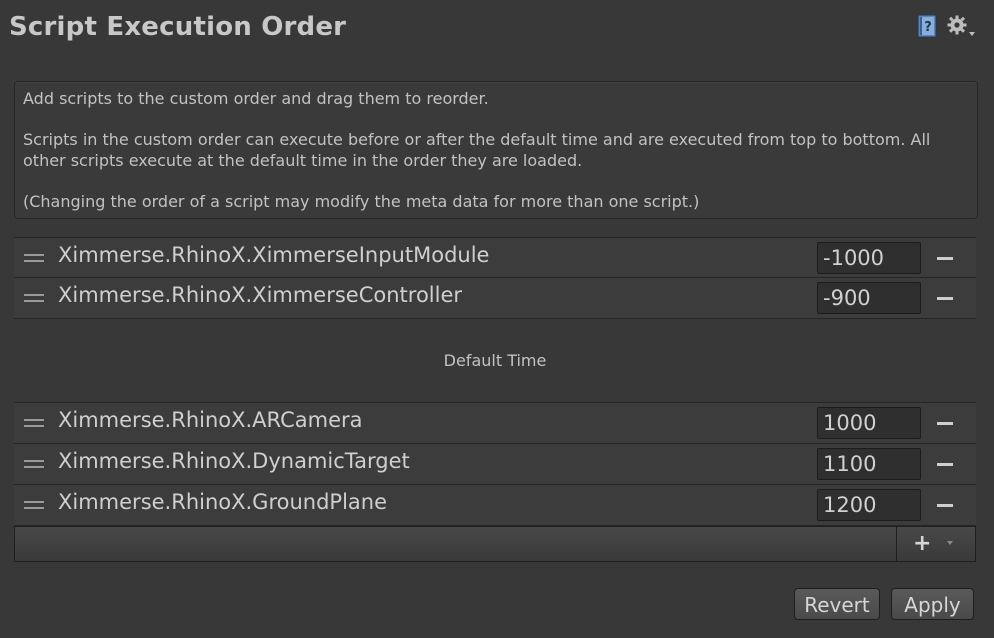  Describe the element at coordinates (495, 464) in the screenshot. I see `list-item: Ximmerse.RhinoX.DynamicTarget` at that location.